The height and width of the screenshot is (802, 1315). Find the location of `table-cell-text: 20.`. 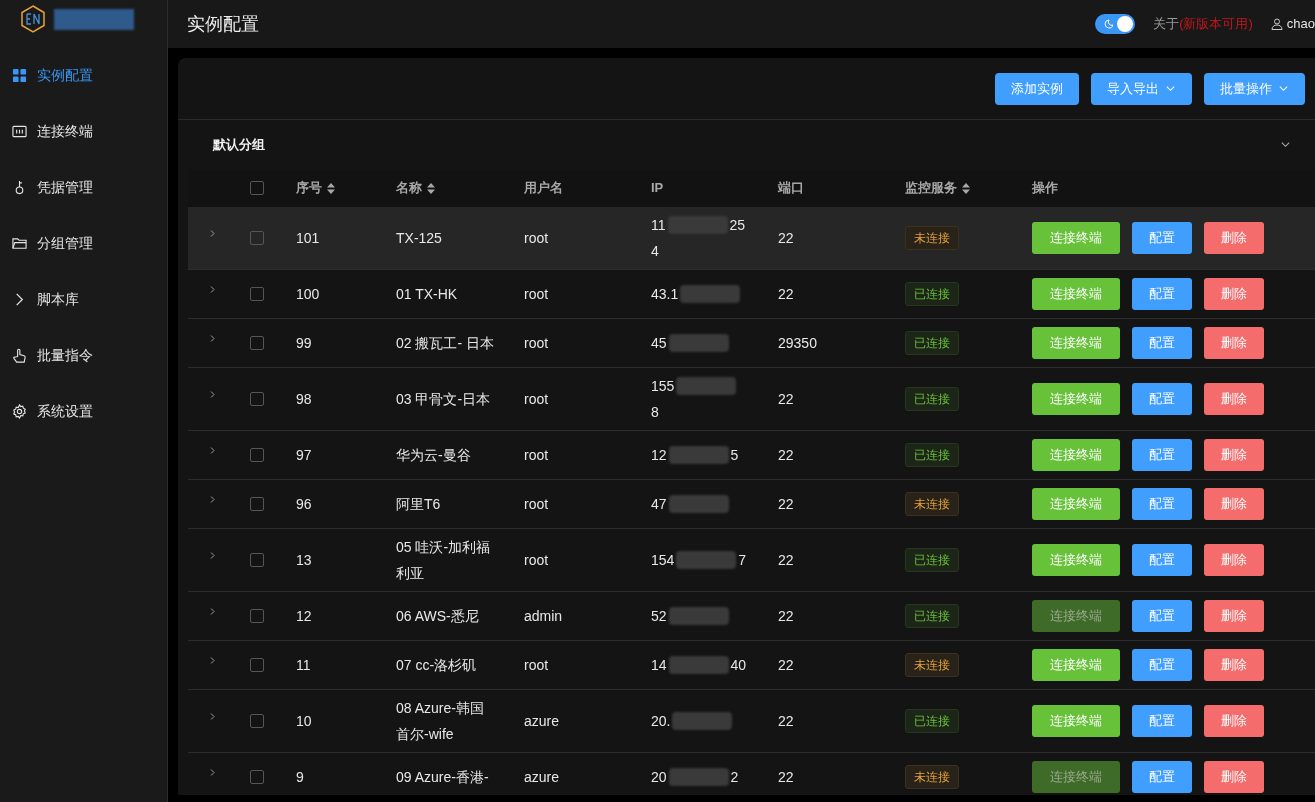

table-cell-text: 20. is located at coordinates (661, 721).